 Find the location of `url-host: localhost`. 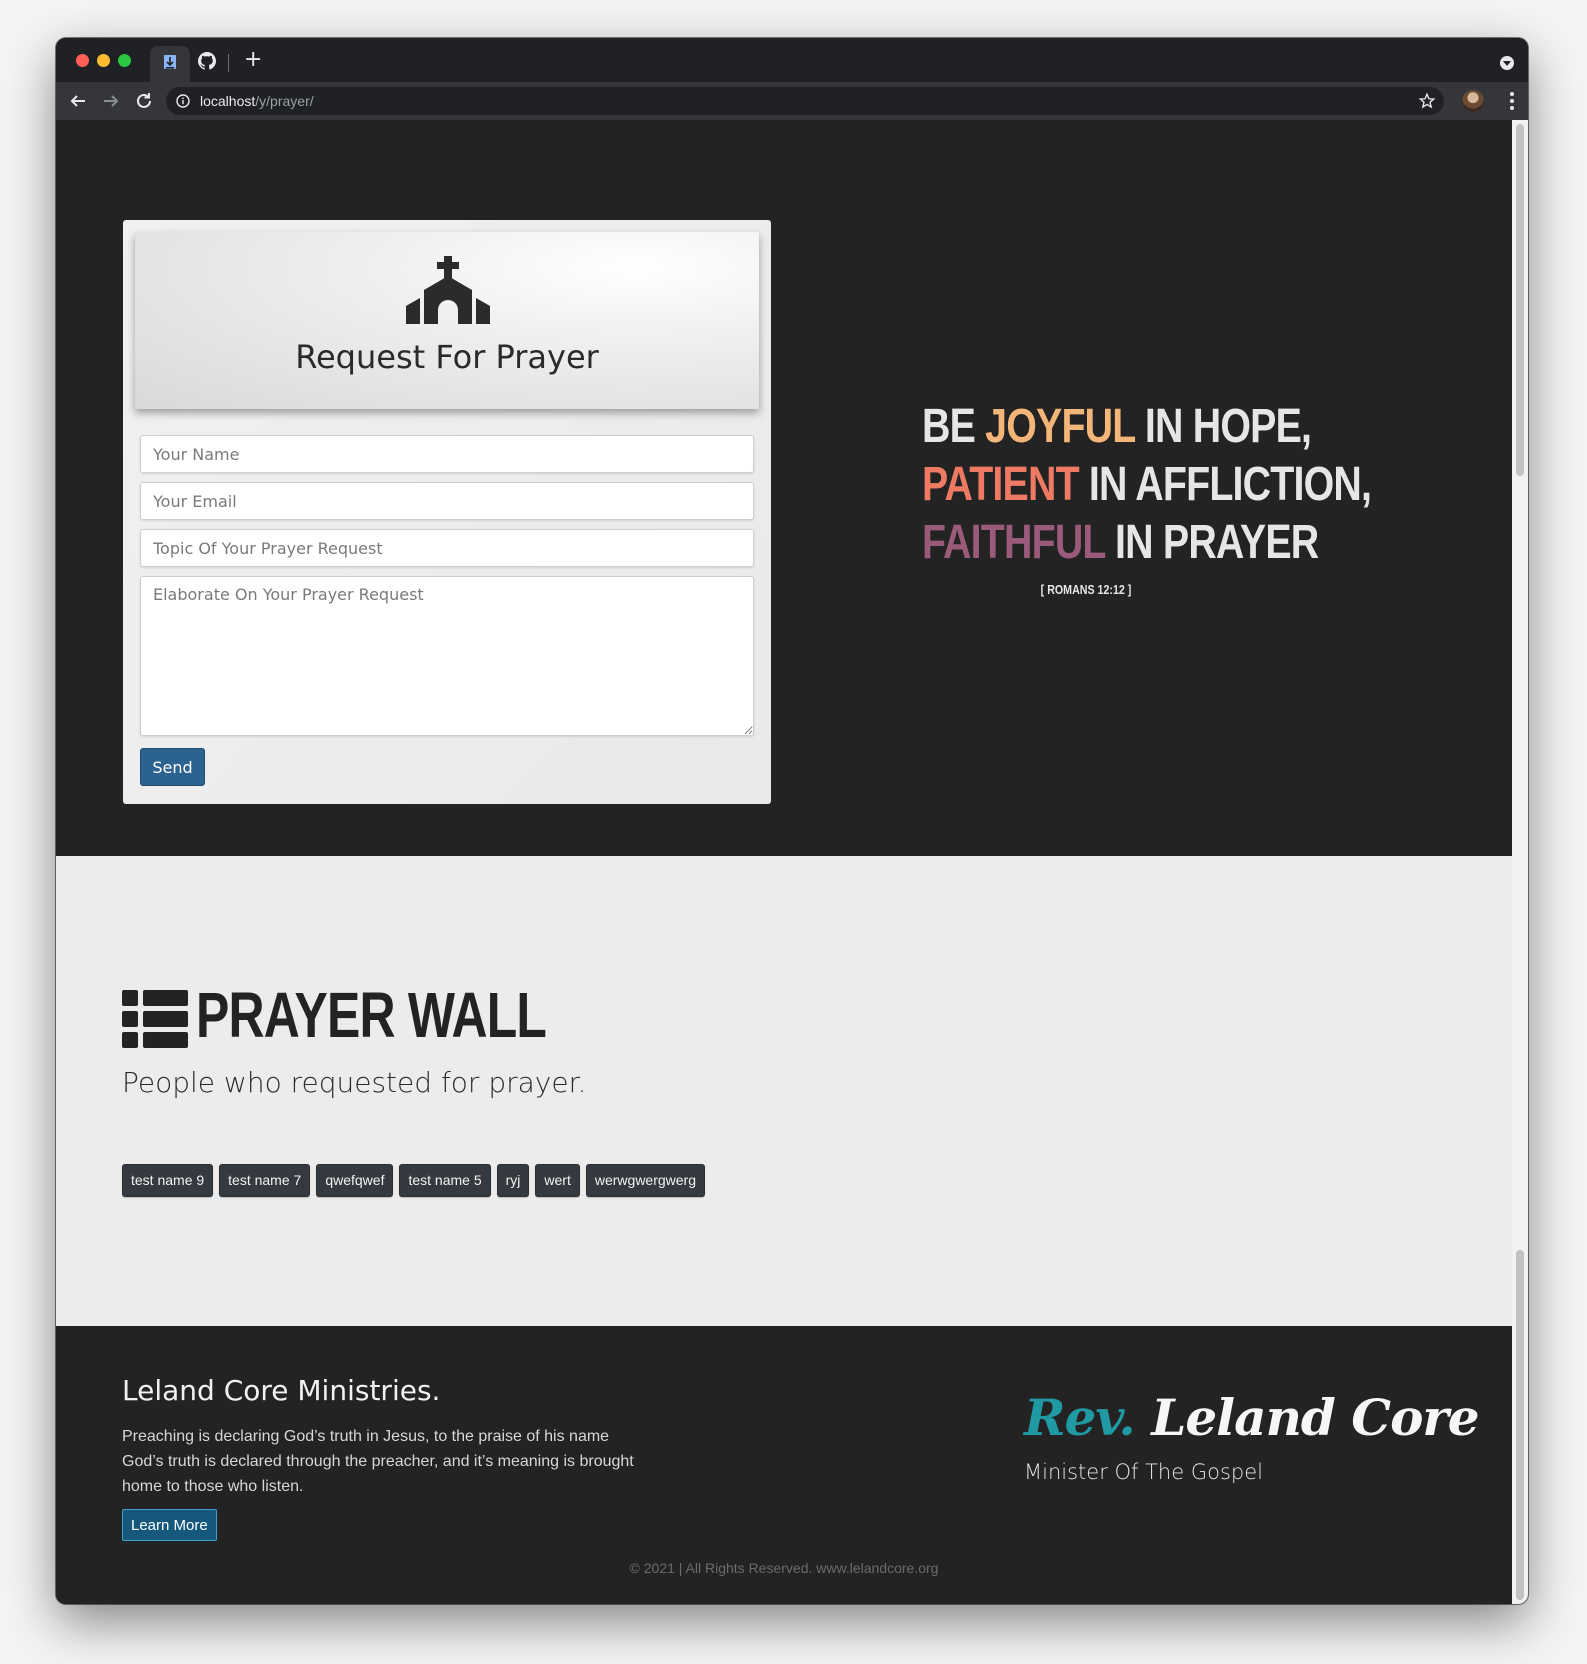

url-host: localhost is located at coordinates (228, 101).